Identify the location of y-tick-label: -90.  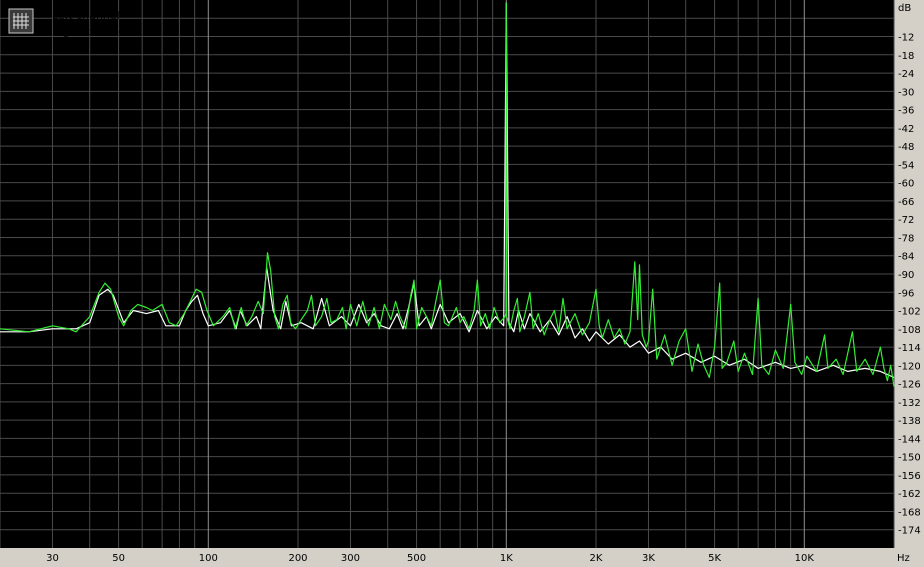
(906, 275).